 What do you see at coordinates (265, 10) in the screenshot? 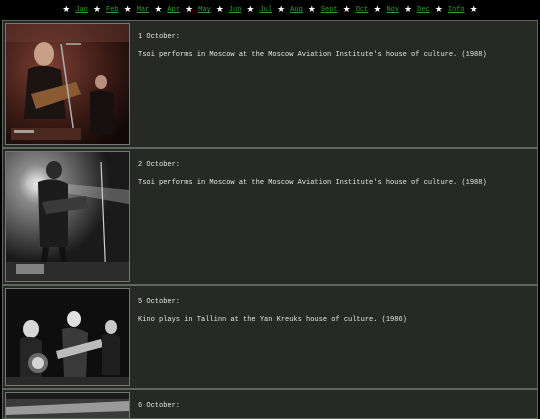
I see `nav-link-jul: Jul` at bounding box center [265, 10].